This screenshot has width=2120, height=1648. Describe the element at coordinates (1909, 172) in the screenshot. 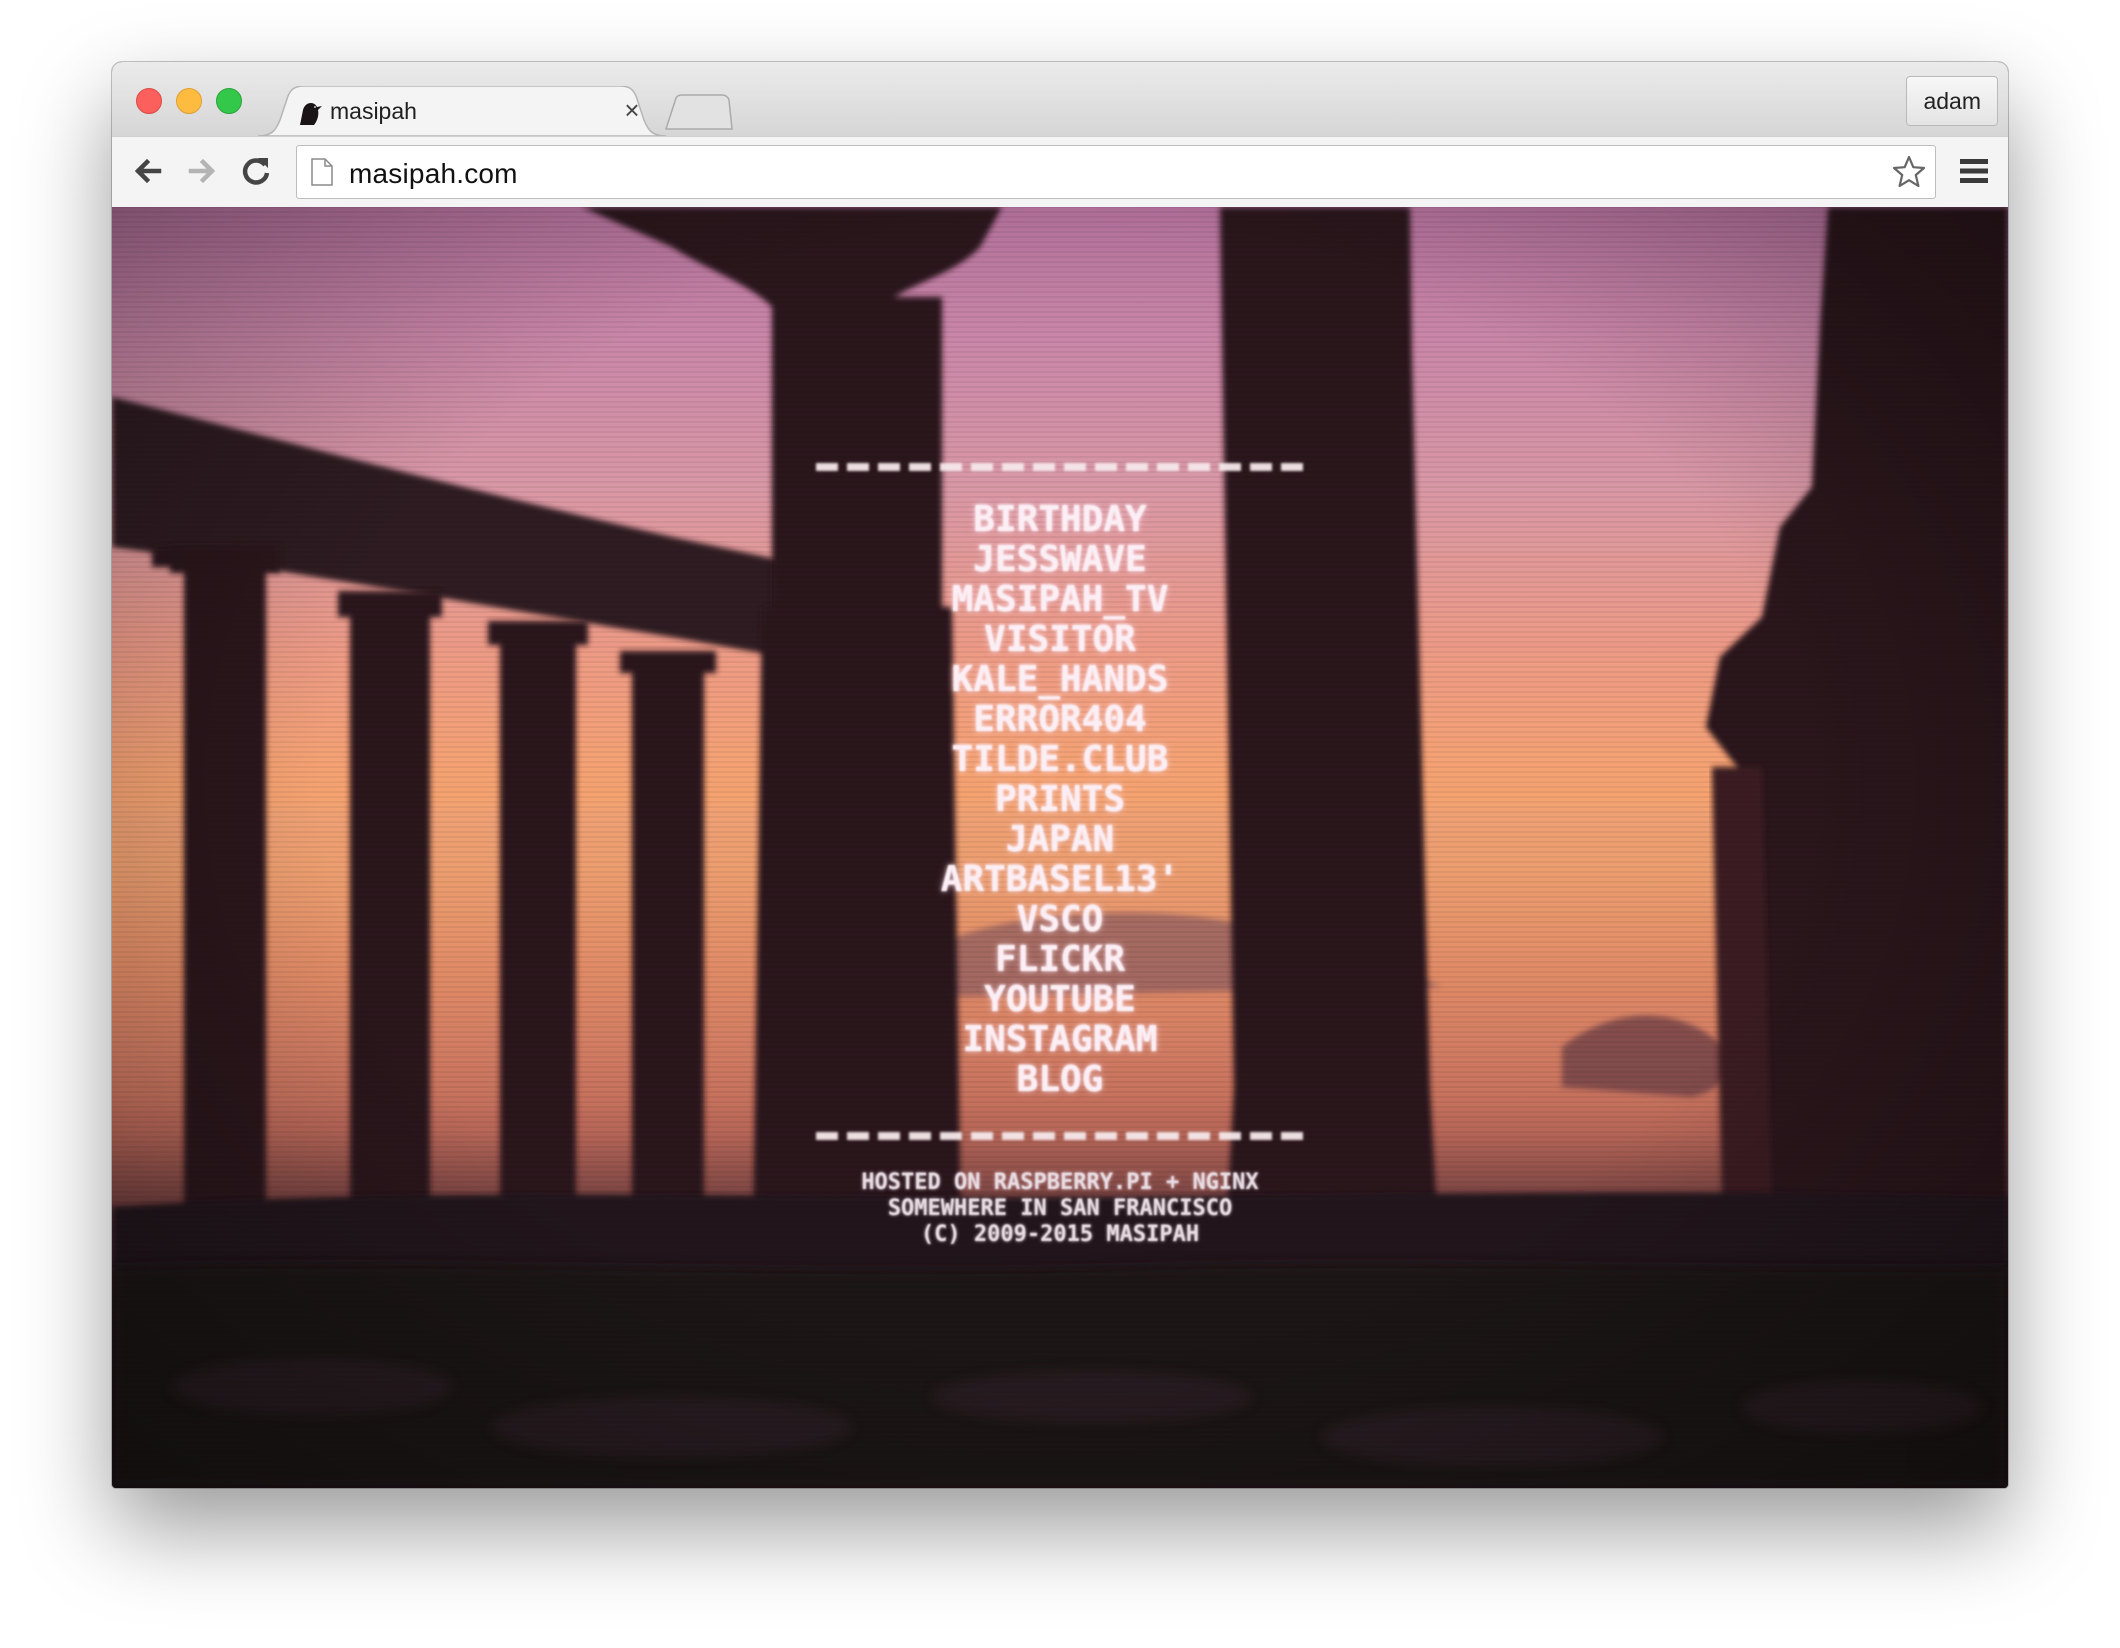

I see `star-icon` at that location.